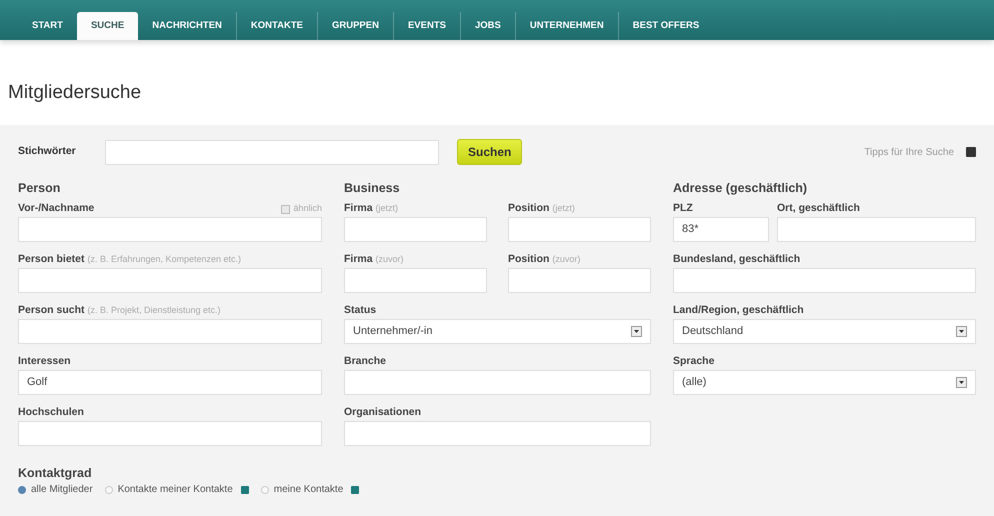 Image resolution: width=994 pixels, height=516 pixels. Describe the element at coordinates (544, 259) in the screenshot. I see `field-label: Position (zuvor)` at that location.